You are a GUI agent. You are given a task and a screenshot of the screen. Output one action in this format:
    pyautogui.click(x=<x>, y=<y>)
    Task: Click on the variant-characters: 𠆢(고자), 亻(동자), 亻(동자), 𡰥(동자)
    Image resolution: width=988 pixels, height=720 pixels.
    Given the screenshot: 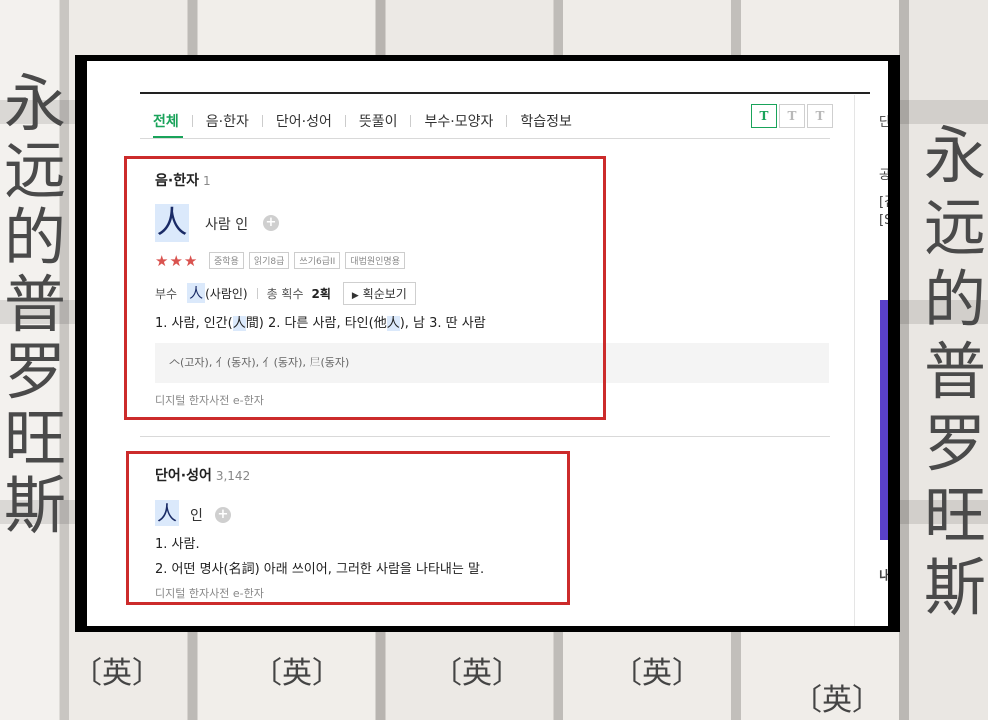 What is the action you would take?
    pyautogui.click(x=492, y=363)
    